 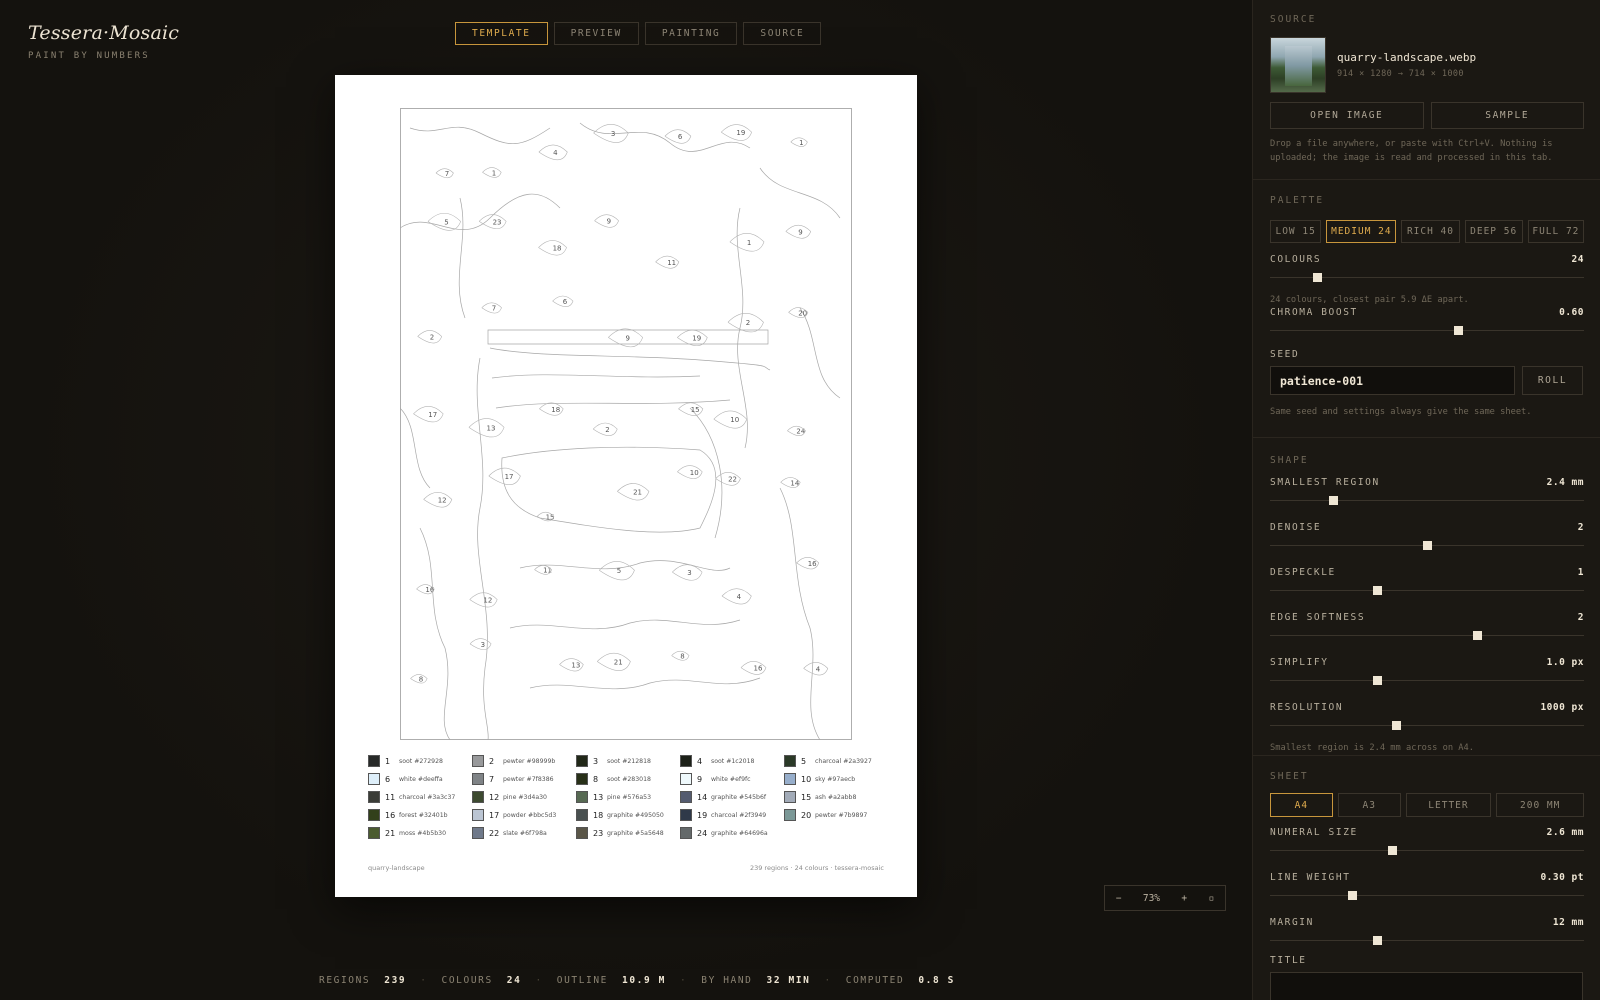 I want to click on legend-number: 4, so click(x=700, y=761).